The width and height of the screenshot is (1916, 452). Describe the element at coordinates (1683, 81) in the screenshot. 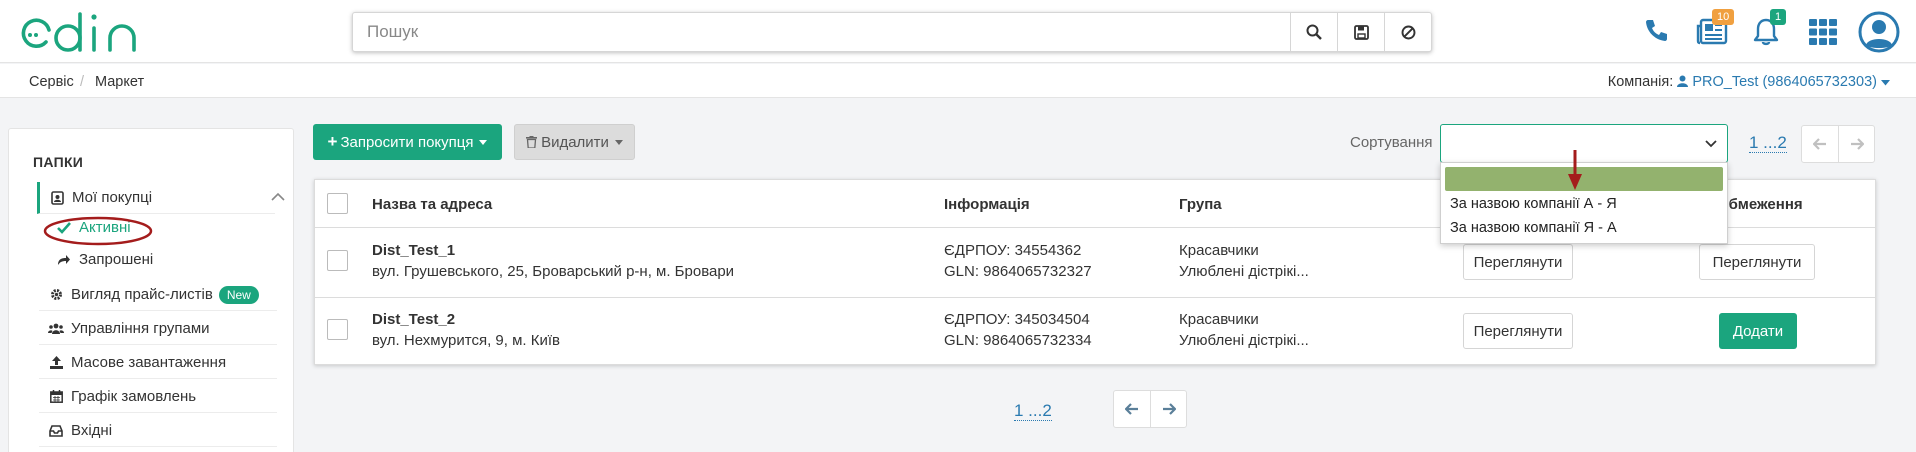

I see `user-icon` at that location.